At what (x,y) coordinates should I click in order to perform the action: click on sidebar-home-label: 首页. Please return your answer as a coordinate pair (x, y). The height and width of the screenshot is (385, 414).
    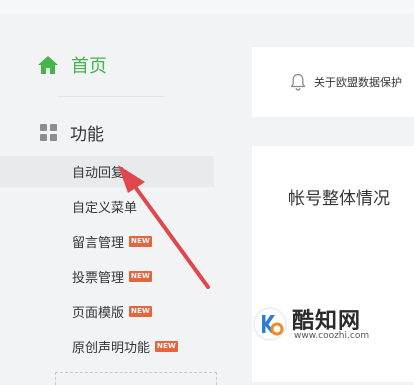
    Looking at the image, I should click on (89, 66).